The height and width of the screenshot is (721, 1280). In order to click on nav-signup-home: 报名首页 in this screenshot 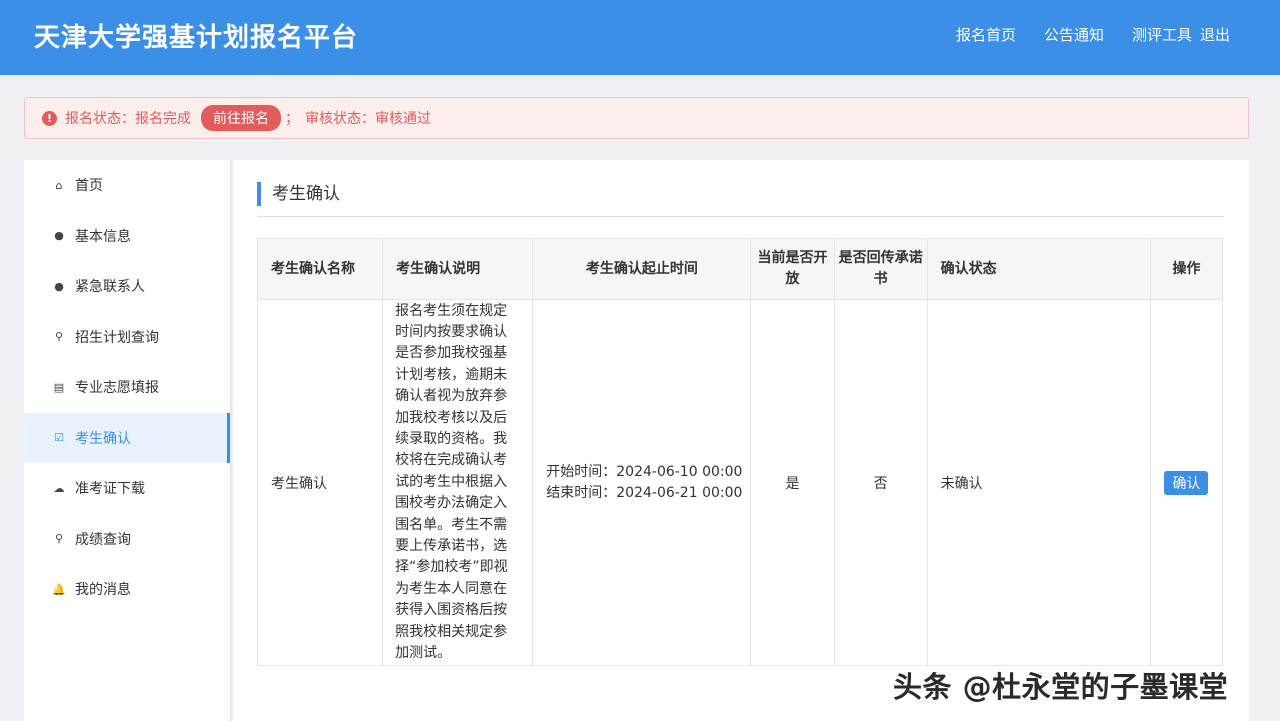, I will do `click(986, 34)`.